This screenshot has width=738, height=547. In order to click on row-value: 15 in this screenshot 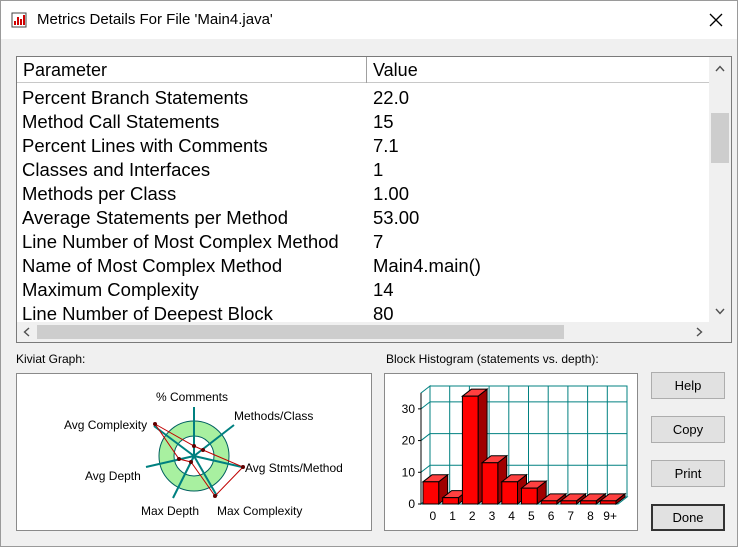, I will do `click(383, 121)`.